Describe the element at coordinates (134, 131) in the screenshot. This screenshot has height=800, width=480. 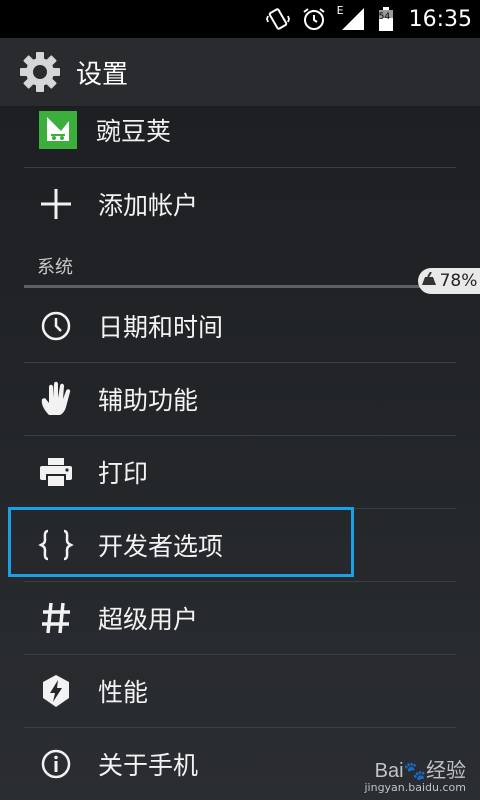
I see `list-item-label: 豌豆荚` at that location.